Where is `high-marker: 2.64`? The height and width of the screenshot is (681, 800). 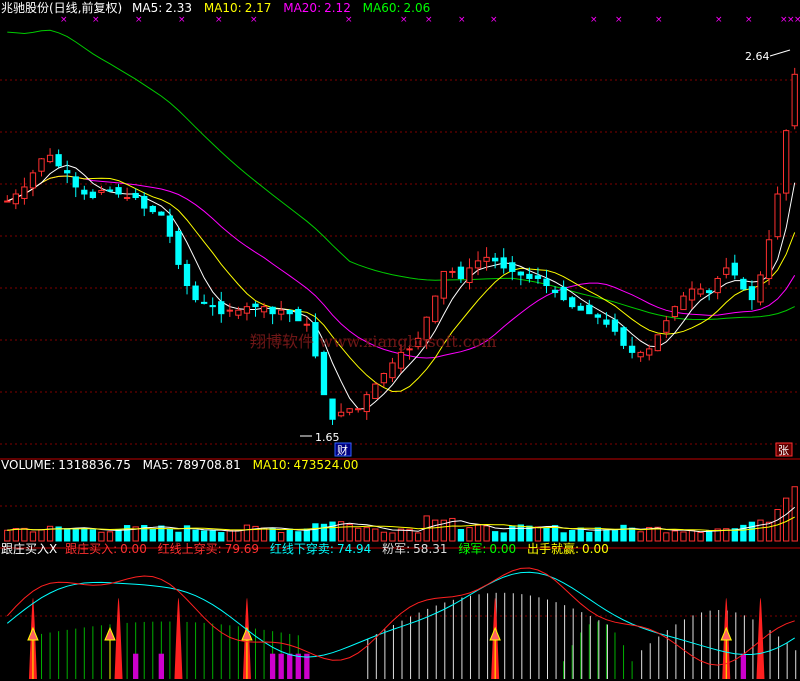
high-marker: 2.64 is located at coordinates (768, 56).